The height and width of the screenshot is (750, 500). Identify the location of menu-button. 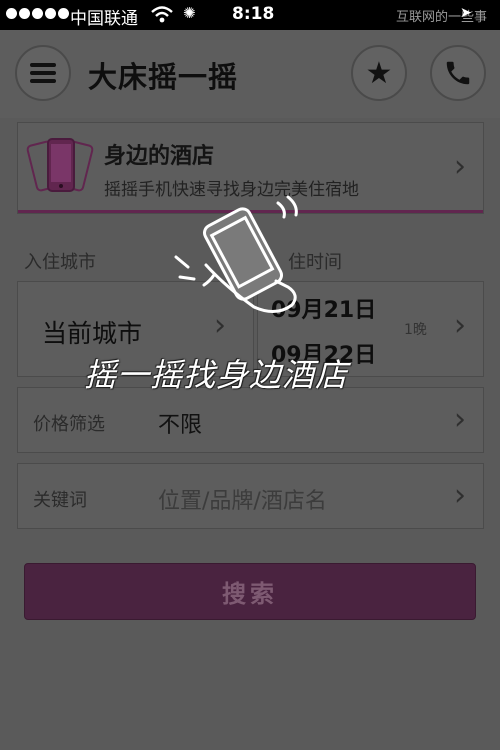
(43, 73).